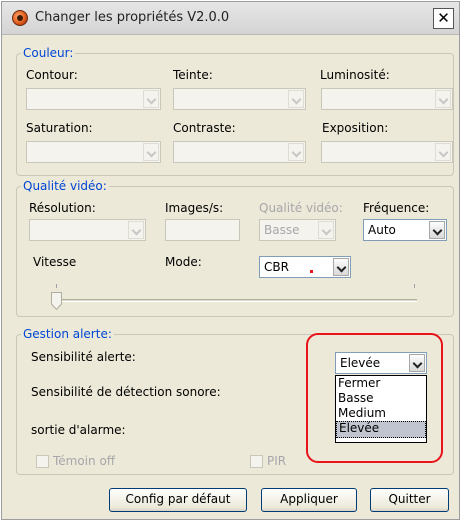 This screenshot has height=524, width=464. Describe the element at coordinates (443, 18) in the screenshot. I see `close-button: ✕` at that location.